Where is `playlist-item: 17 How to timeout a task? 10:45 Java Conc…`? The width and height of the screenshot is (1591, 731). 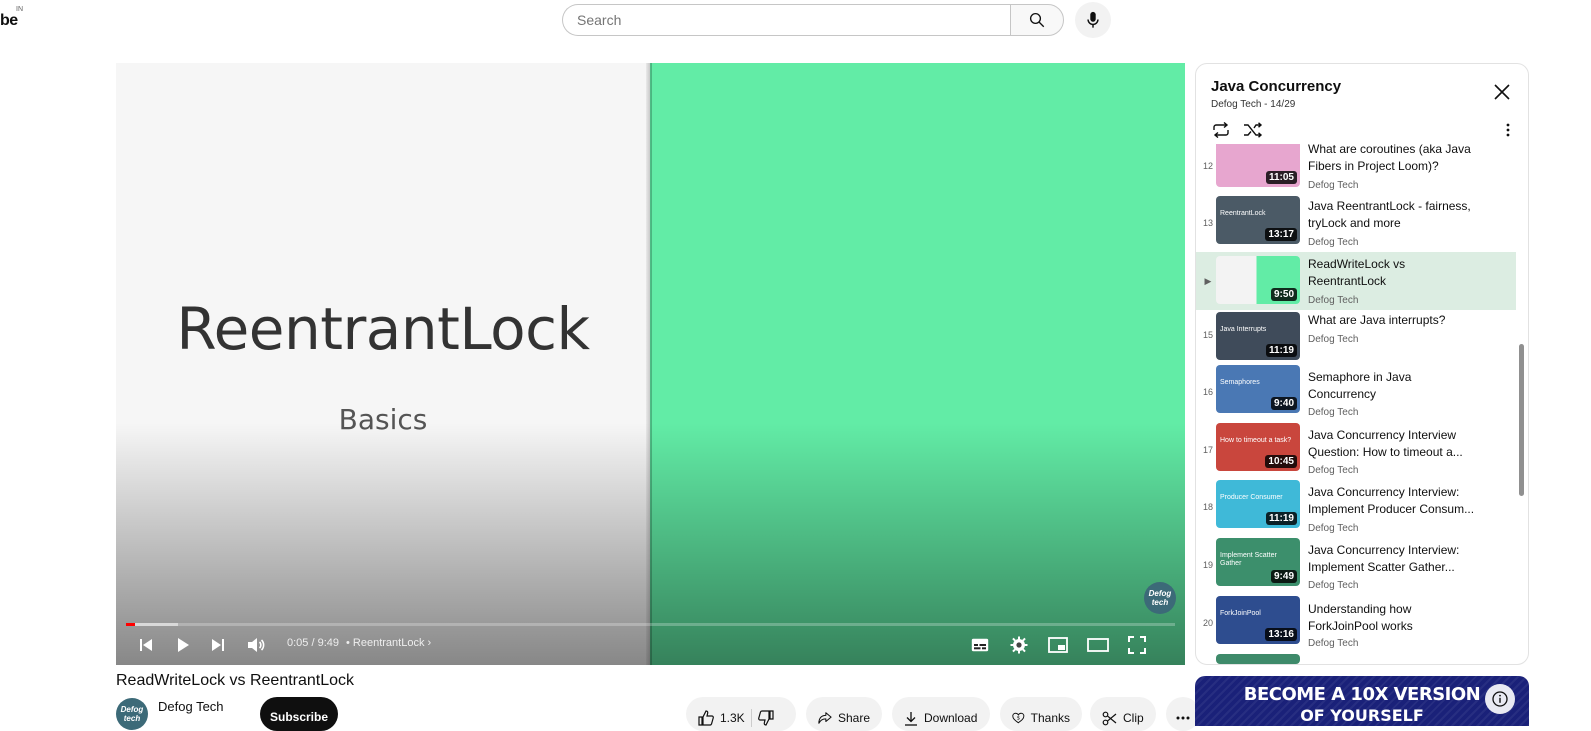
playlist-item: 17 How to timeout a task? 10:45 Java Conc… is located at coordinates (1356, 451).